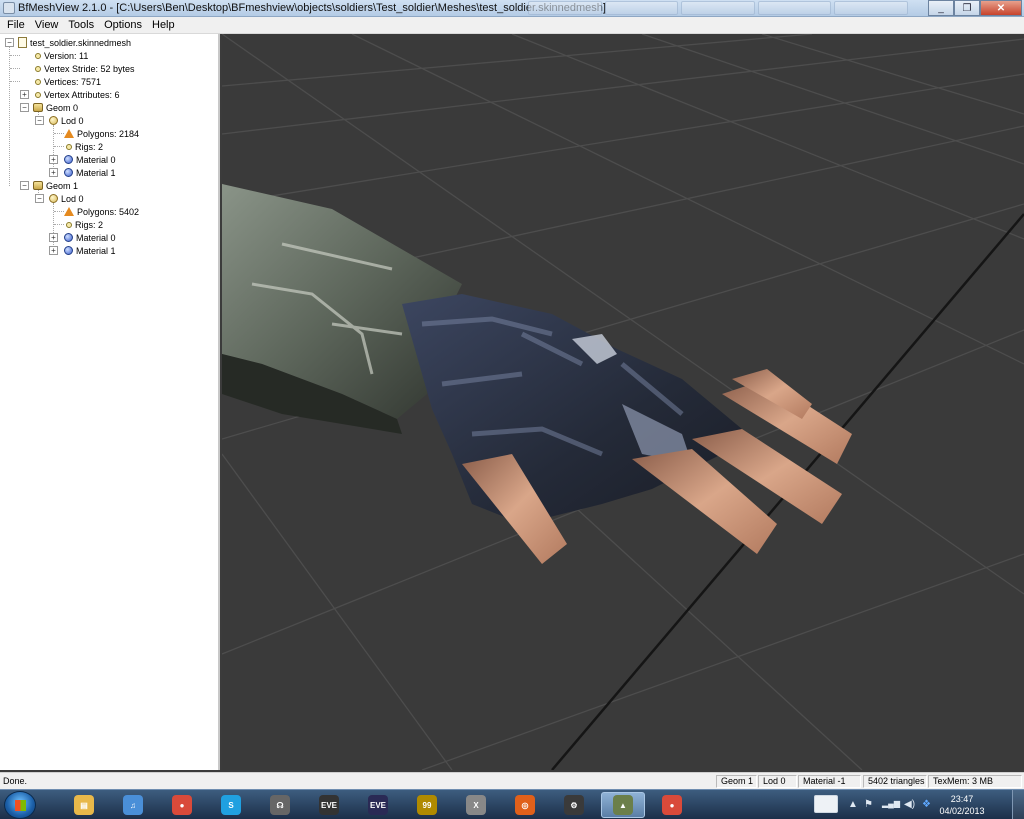 This screenshot has width=1024, height=819. What do you see at coordinates (891, 803) in the screenshot?
I see `network-signal-icon: ▂▄▆` at bounding box center [891, 803].